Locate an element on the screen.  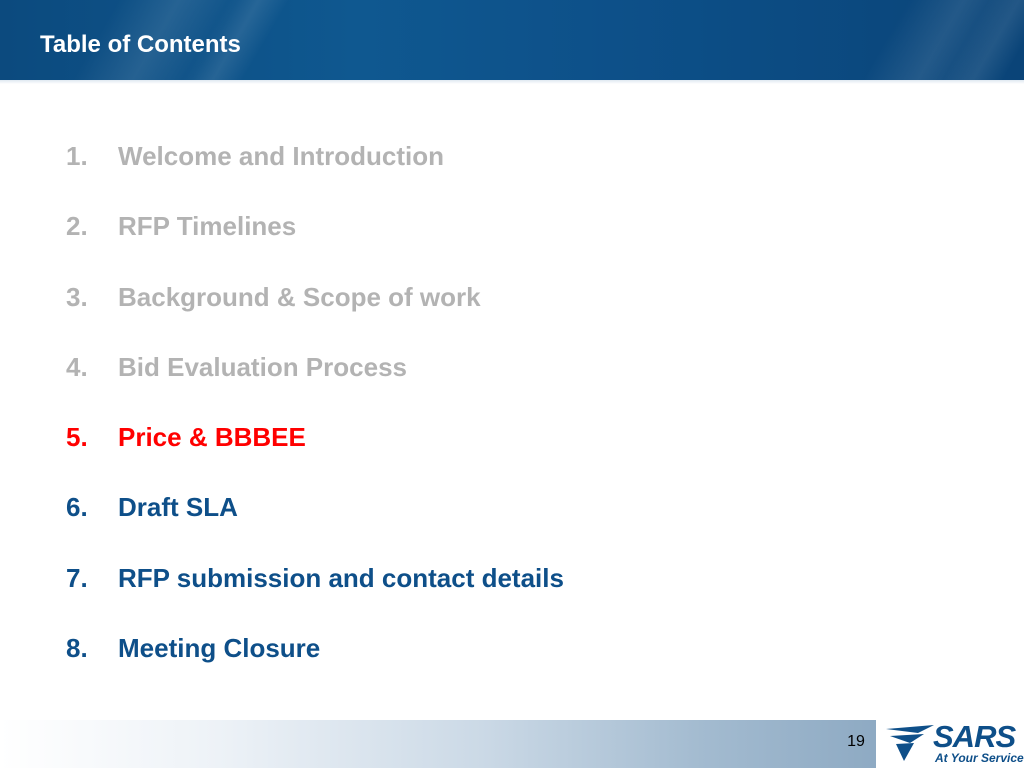
toc-item: 6. Draft SLA is located at coordinates (315, 525).